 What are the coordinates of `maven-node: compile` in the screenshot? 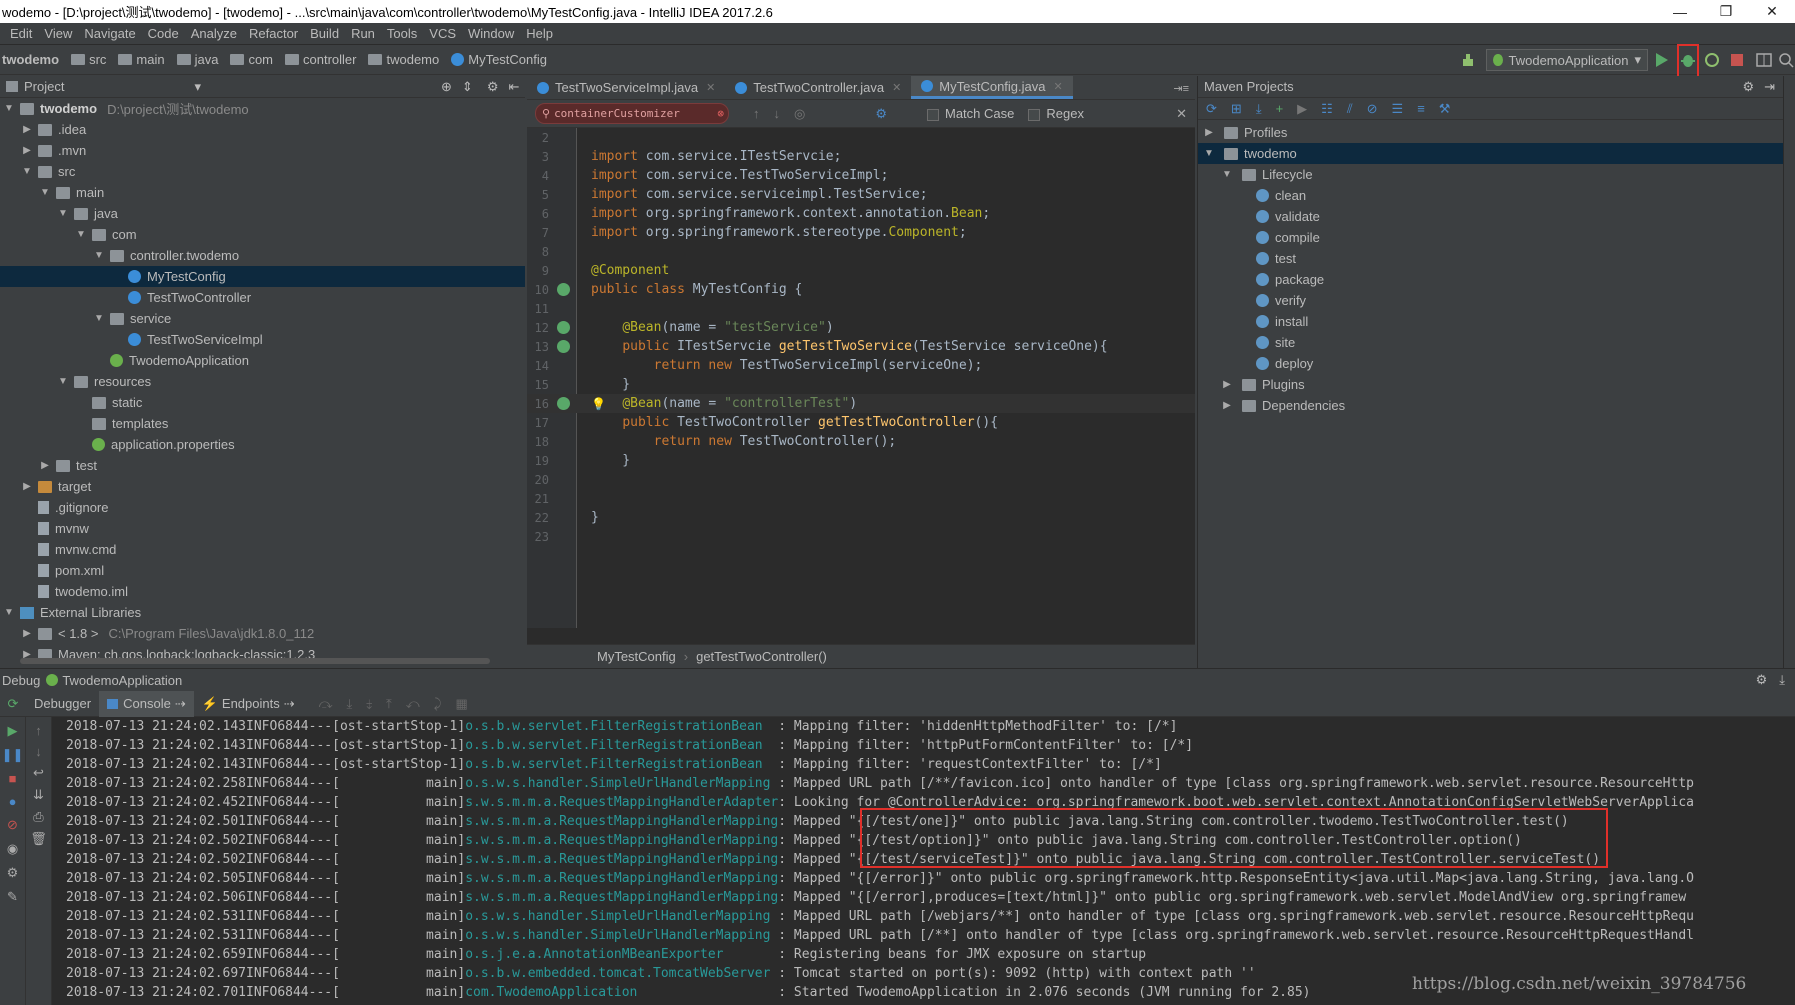 It's located at (1496, 237).